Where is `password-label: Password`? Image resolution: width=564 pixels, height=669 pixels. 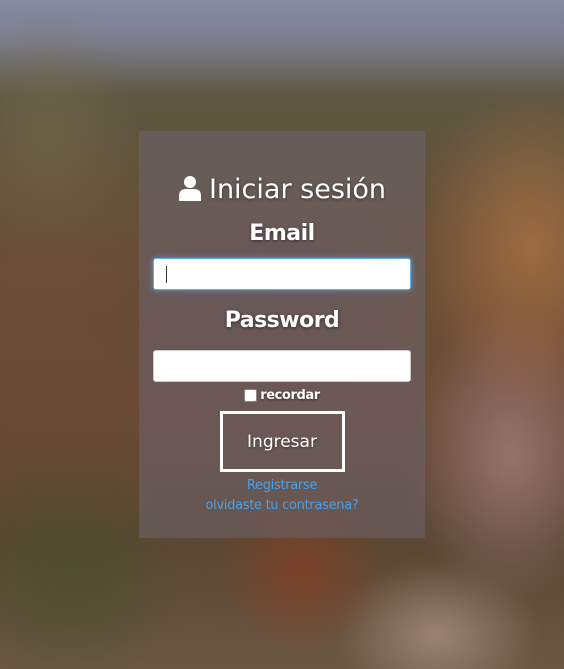
password-label: Password is located at coordinates (282, 320).